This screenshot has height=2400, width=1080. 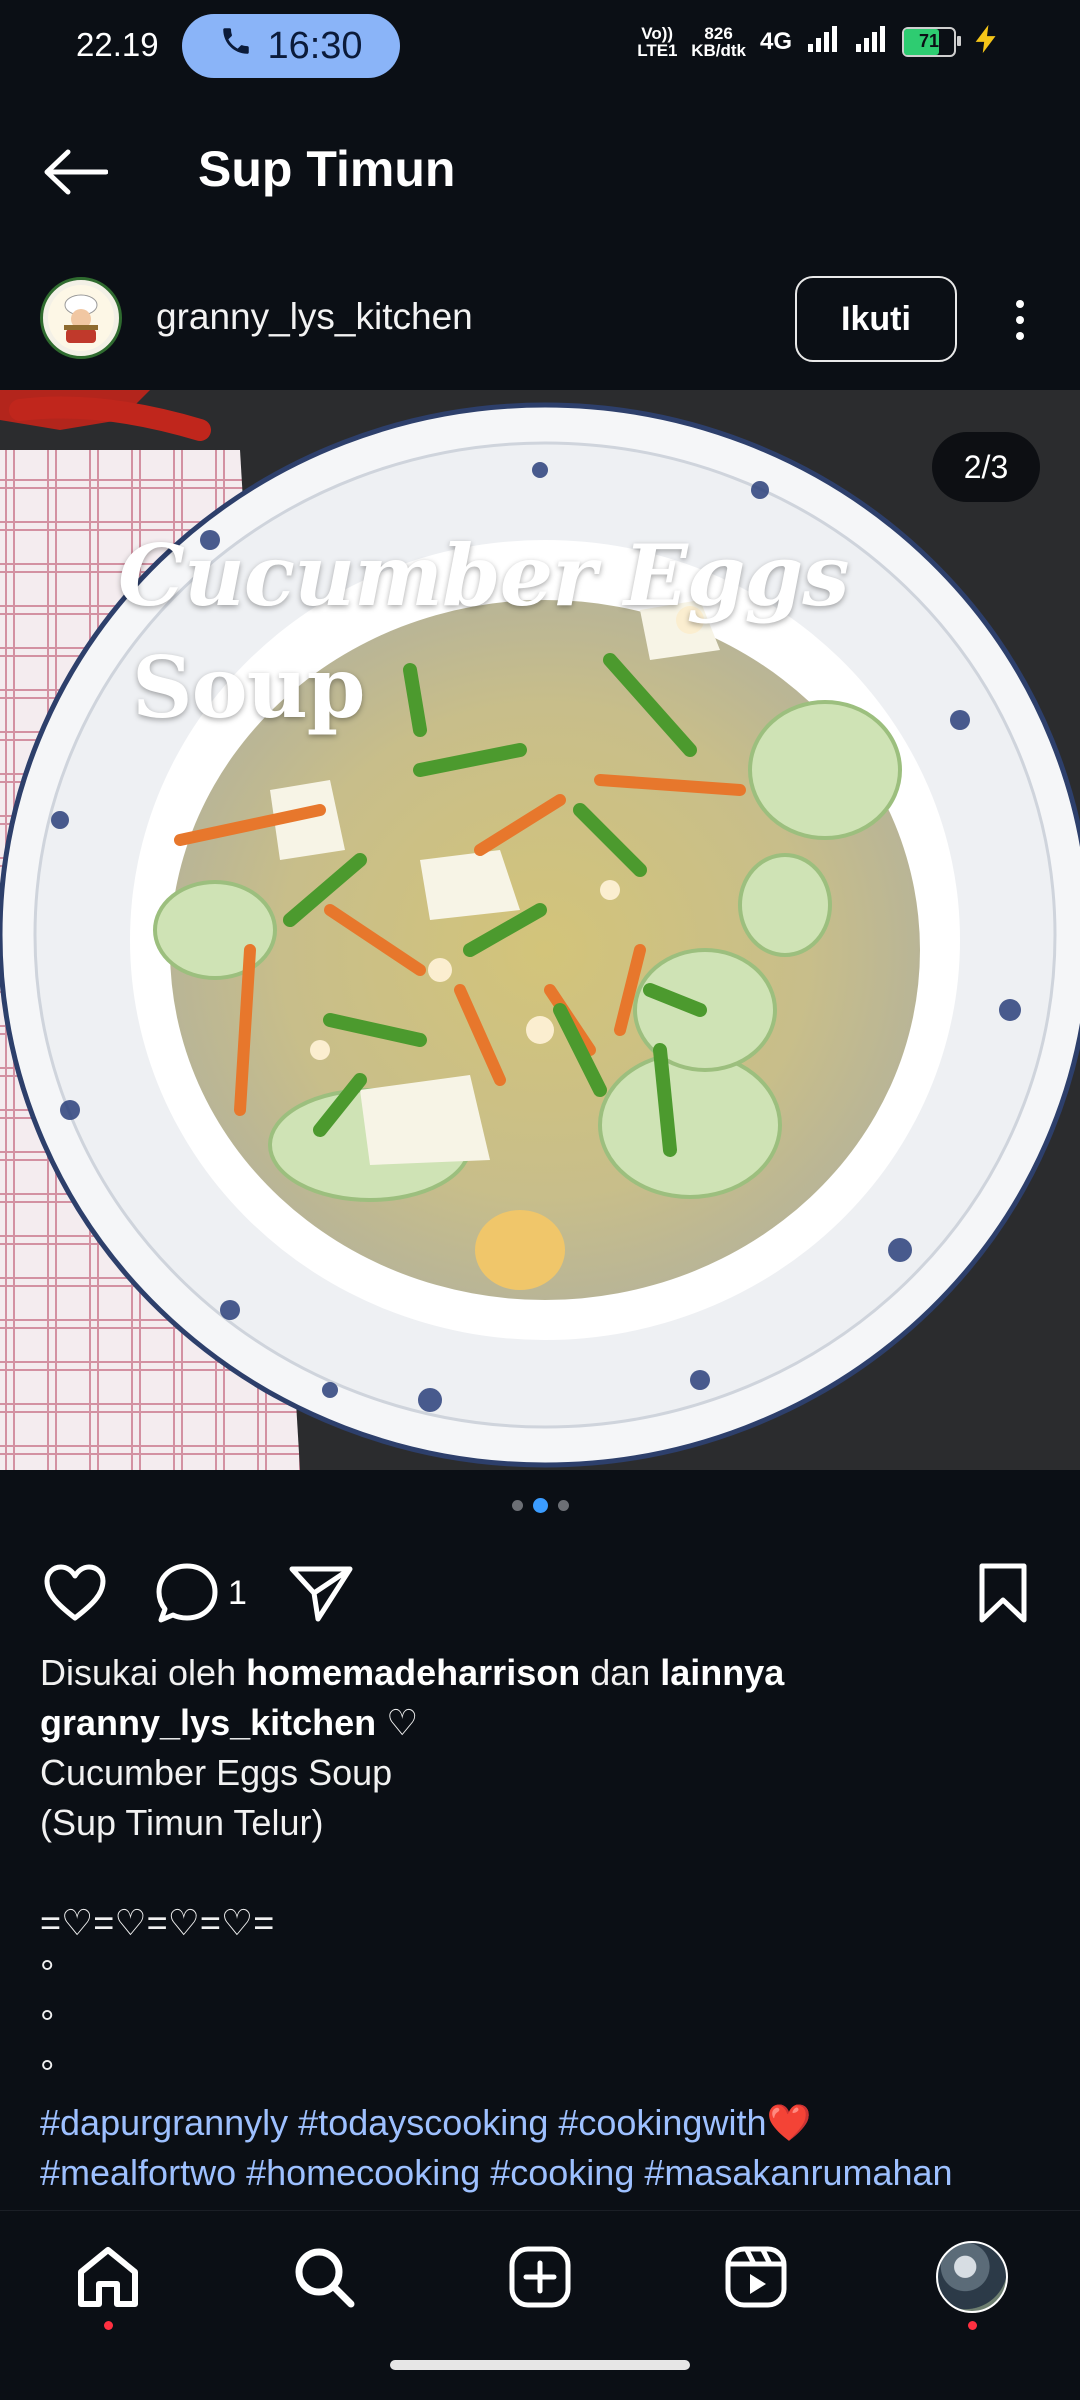 What do you see at coordinates (143, 1672) in the screenshot?
I see `liked-prefix: Disukai oleh` at bounding box center [143, 1672].